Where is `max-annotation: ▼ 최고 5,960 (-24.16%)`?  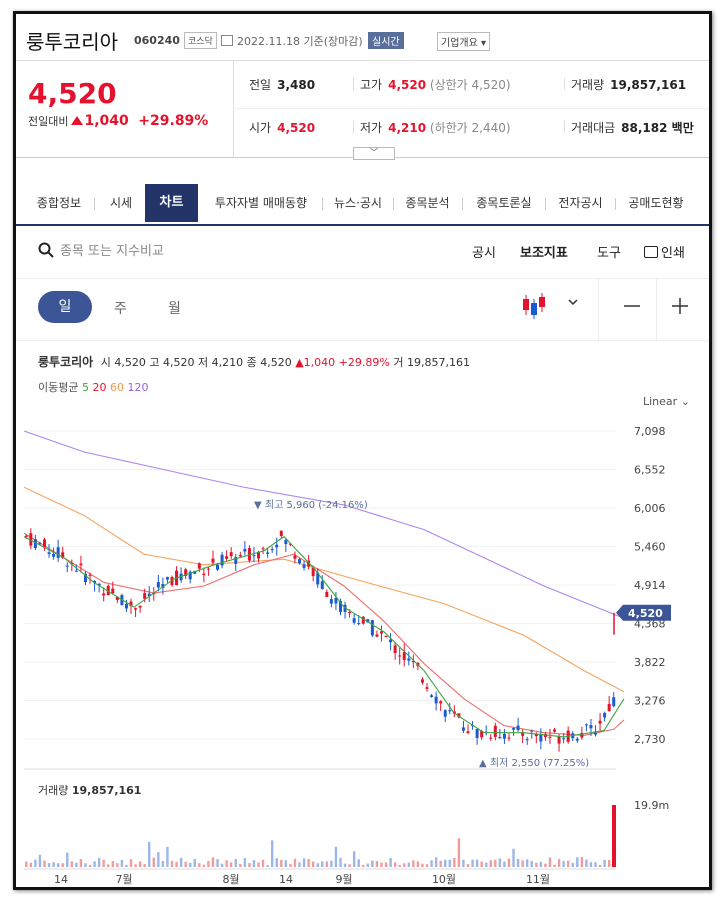
max-annotation: ▼ 최고 5,960 (-24.16%) is located at coordinates (311, 505).